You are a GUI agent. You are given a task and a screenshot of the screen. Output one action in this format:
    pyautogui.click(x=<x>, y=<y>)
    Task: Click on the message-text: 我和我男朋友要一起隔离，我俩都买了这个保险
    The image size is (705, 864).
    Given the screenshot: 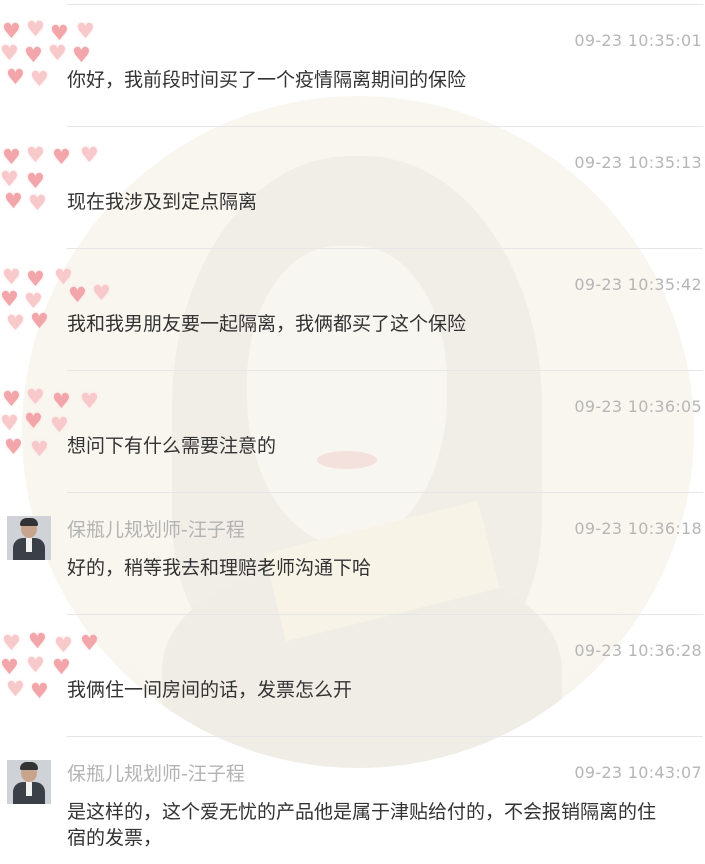 What is the action you would take?
    pyautogui.click(x=371, y=324)
    